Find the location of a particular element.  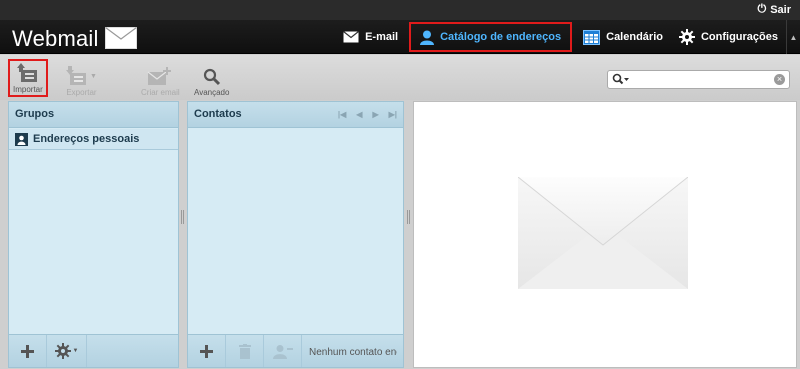

contacts-pager: |◀ ◀ ▶ ▶| is located at coordinates (367, 114).